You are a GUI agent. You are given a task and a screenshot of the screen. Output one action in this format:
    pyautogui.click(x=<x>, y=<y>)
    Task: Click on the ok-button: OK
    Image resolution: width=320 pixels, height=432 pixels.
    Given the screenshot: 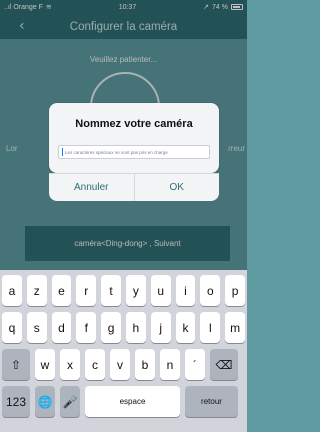 What is the action you would take?
    pyautogui.click(x=176, y=187)
    